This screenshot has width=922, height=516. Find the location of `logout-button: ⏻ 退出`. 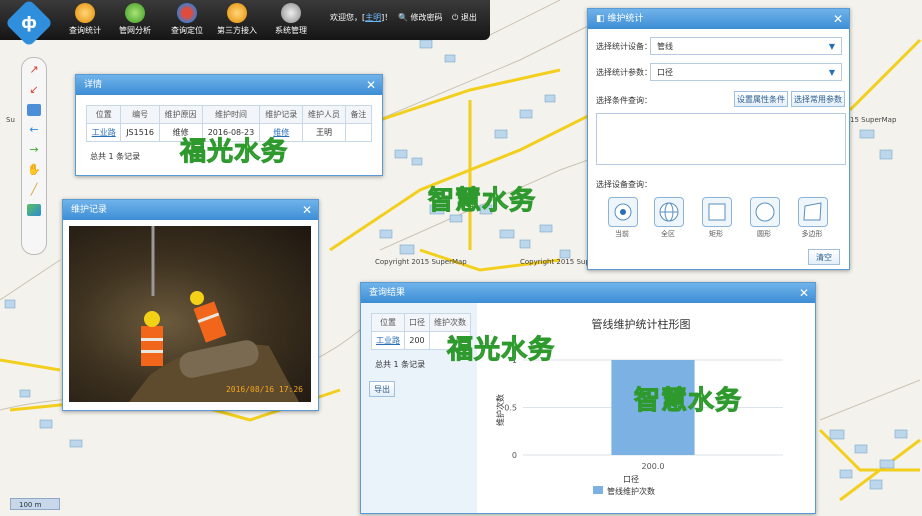

logout-button: ⏻ 退出 is located at coordinates (464, 17).